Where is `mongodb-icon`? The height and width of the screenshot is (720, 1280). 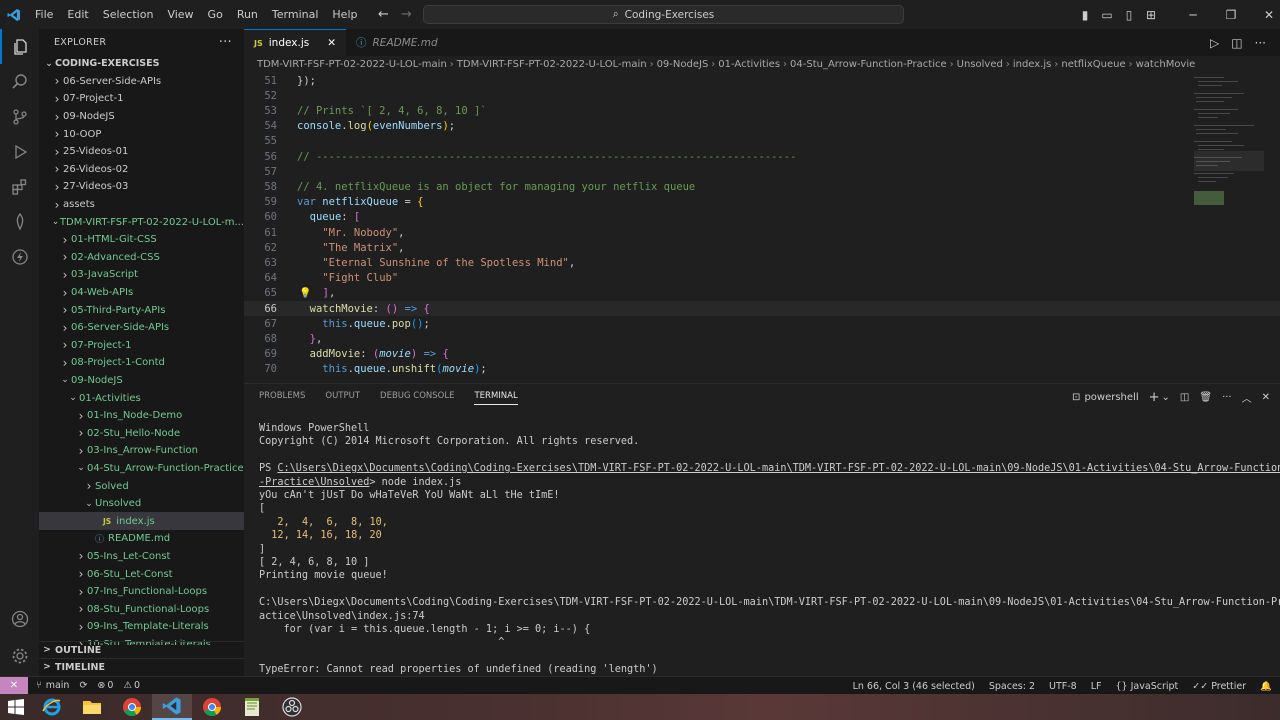
mongodb-icon is located at coordinates (19, 221).